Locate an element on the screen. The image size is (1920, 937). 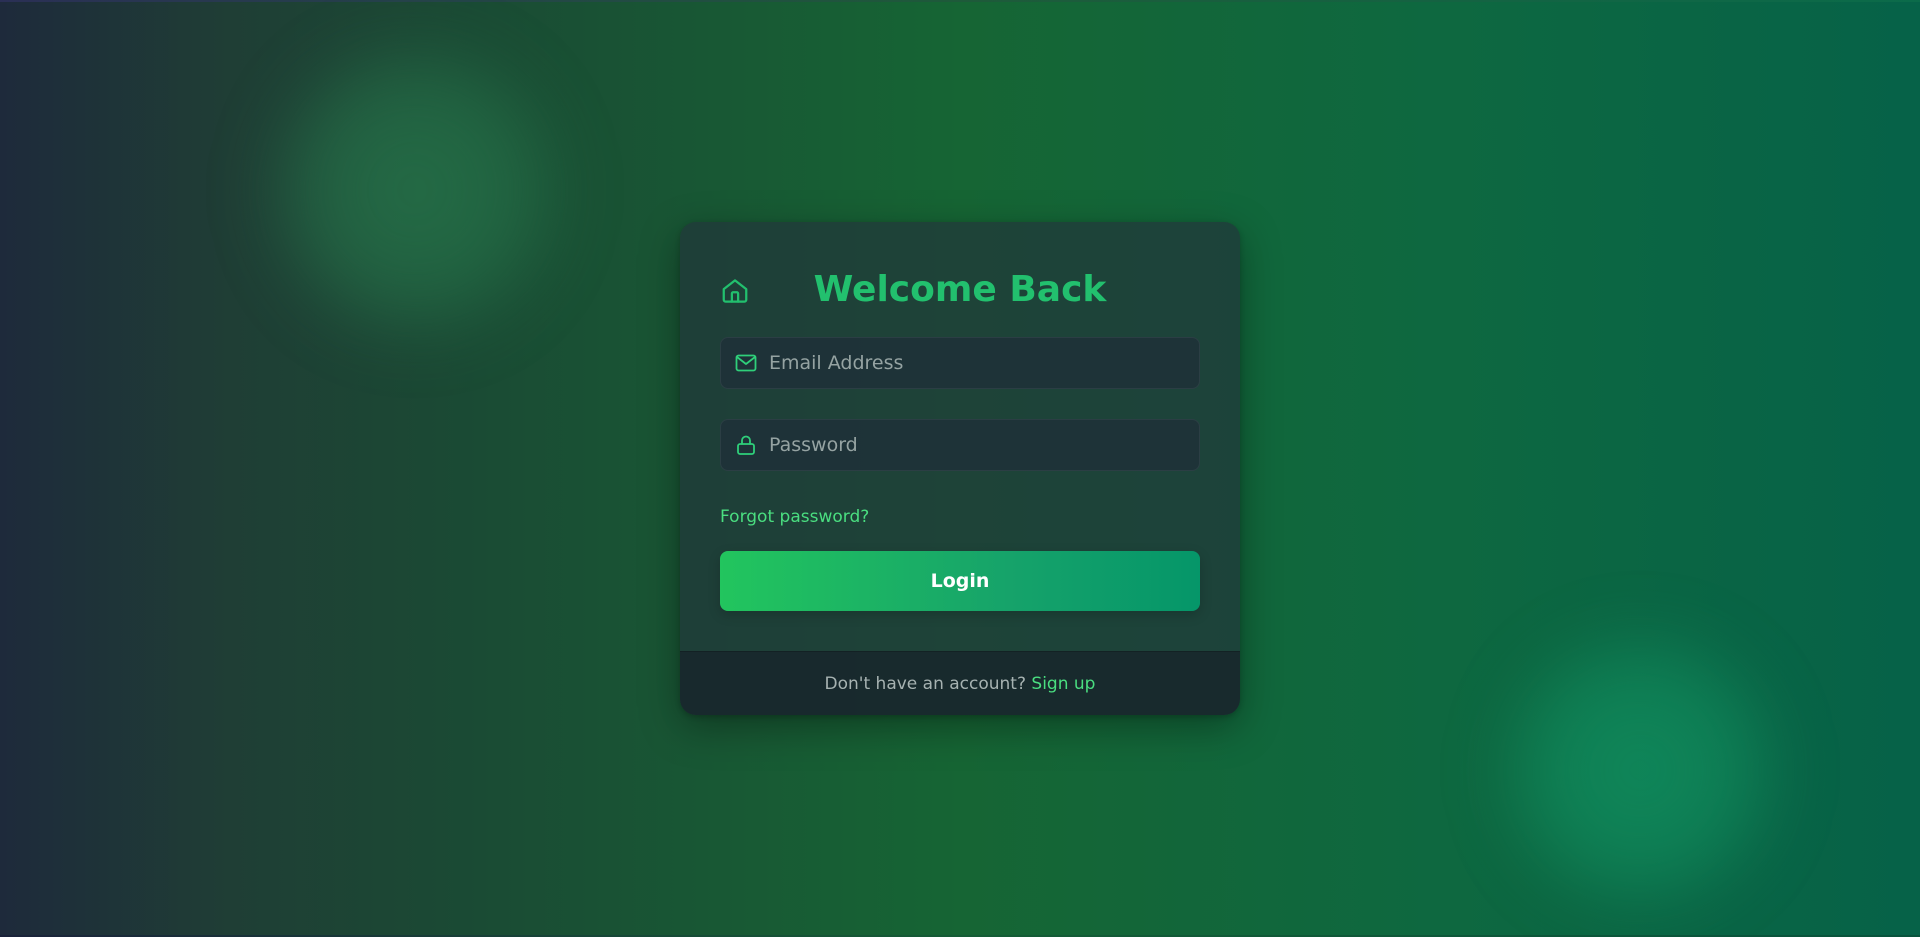
email-field is located at coordinates (960, 363).